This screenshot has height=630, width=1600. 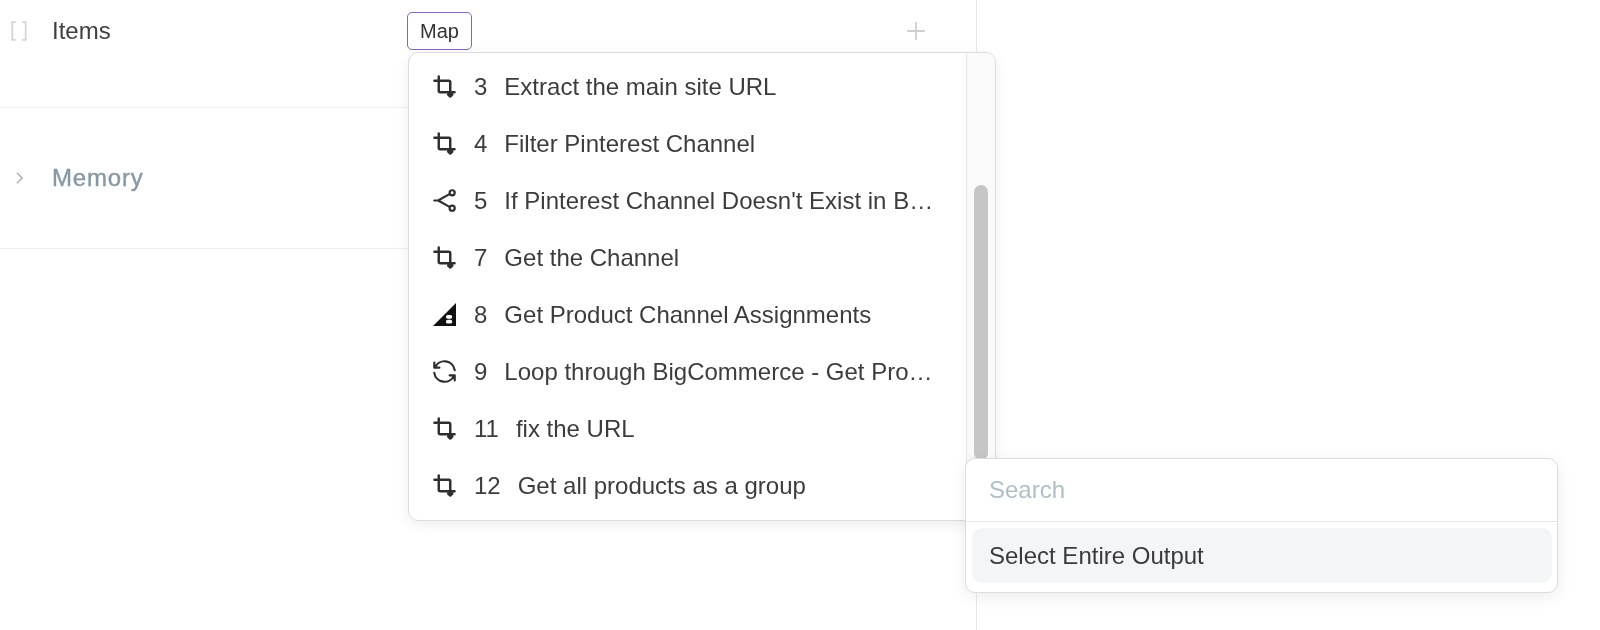 What do you see at coordinates (687, 86) in the screenshot?
I see `menu-item: 3 Extract the main site URL` at bounding box center [687, 86].